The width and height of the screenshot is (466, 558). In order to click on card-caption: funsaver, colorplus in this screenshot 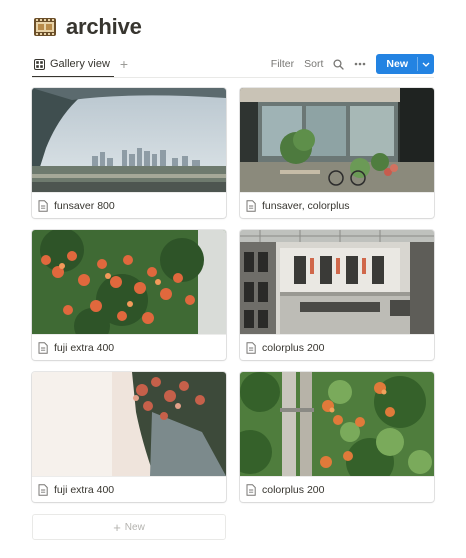, I will do `click(337, 205)`.